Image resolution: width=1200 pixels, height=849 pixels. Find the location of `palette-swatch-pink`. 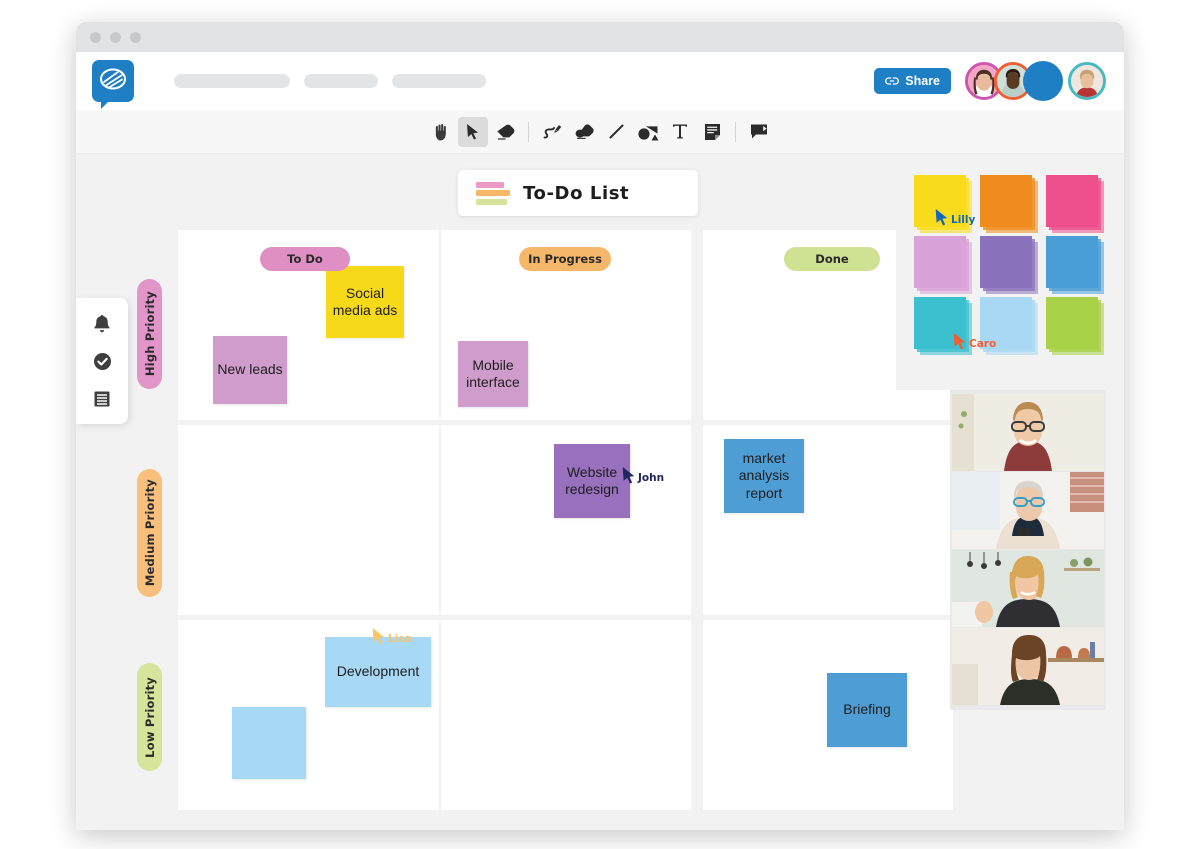

palette-swatch-pink is located at coordinates (1075, 204).